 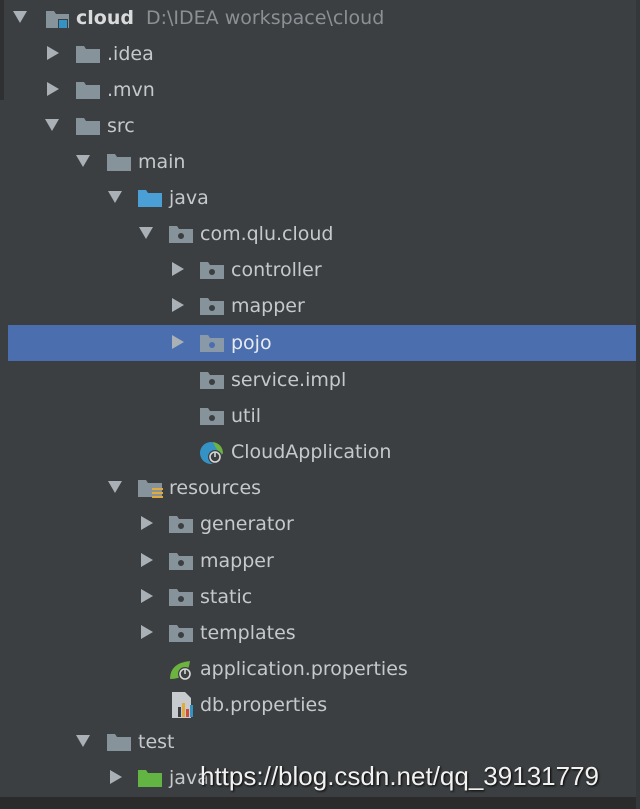 What do you see at coordinates (318, 633) in the screenshot?
I see `tree-row-templates: templates` at bounding box center [318, 633].